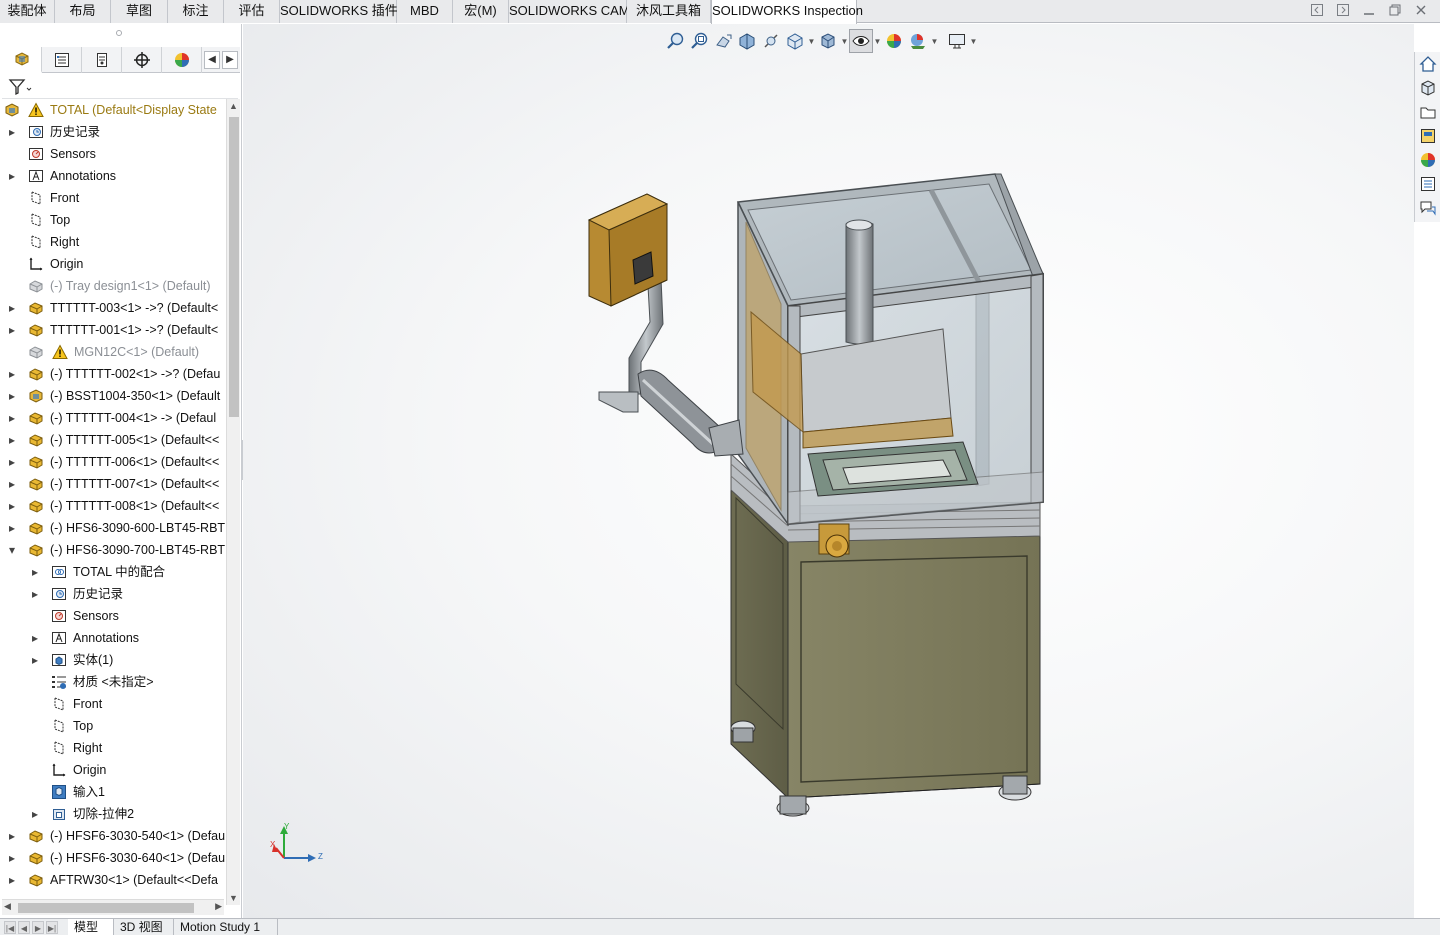 This screenshot has height=935, width=1440. Describe the element at coordinates (212, 60) in the screenshot. I see `panel-scroll-left-icon: ◀` at that location.